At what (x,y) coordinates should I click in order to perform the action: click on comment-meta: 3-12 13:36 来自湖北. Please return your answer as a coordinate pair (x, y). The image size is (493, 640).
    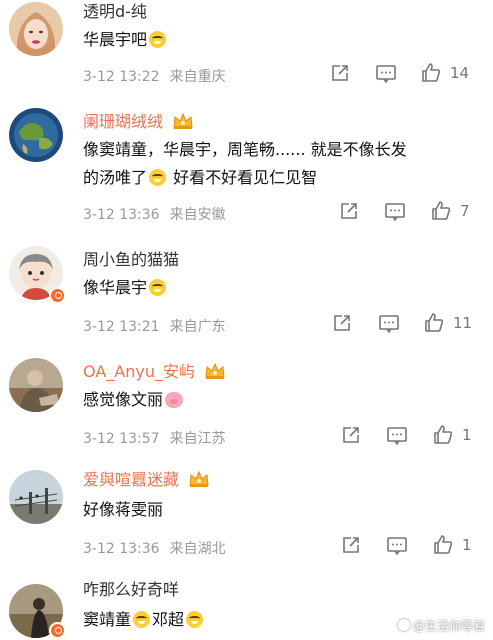
    Looking at the image, I should click on (154, 548).